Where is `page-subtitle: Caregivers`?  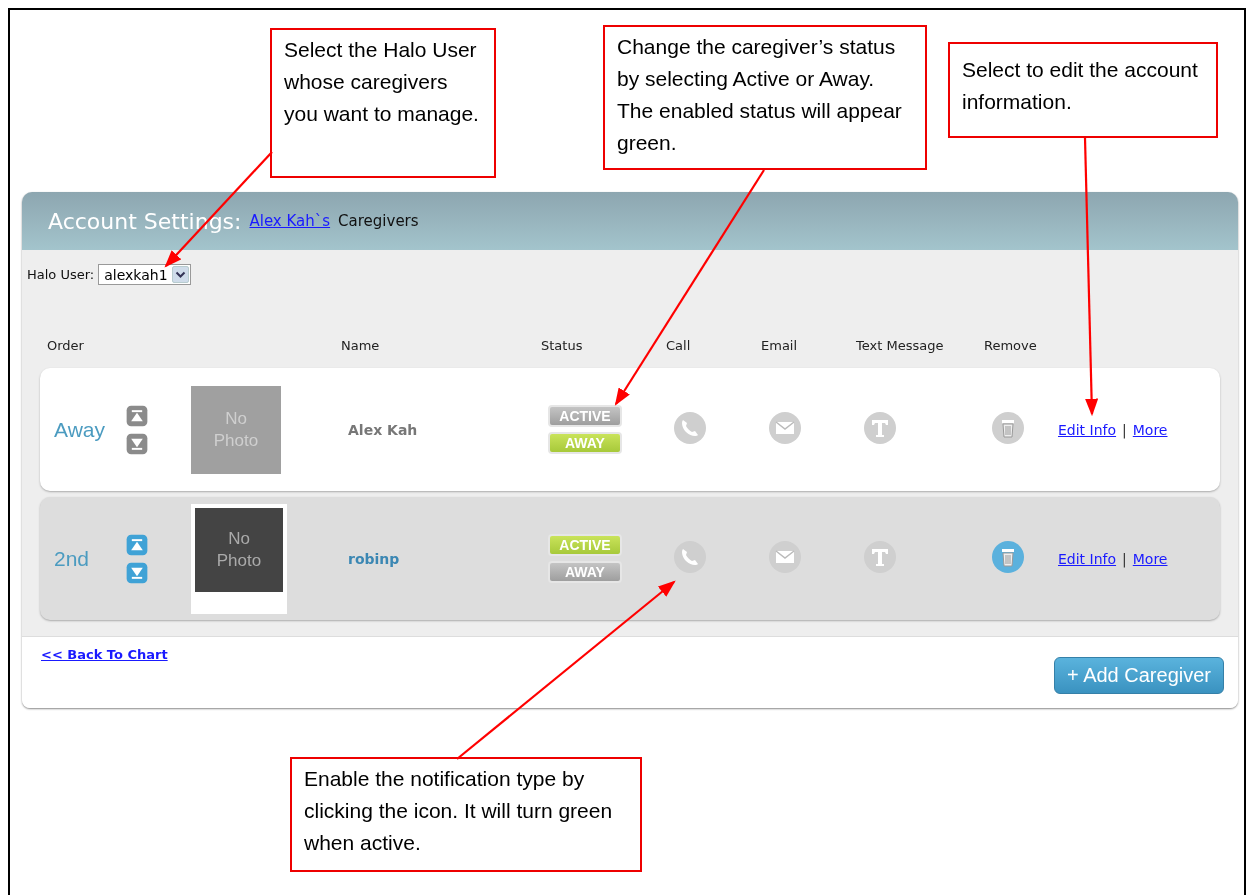 page-subtitle: Caregivers is located at coordinates (378, 221).